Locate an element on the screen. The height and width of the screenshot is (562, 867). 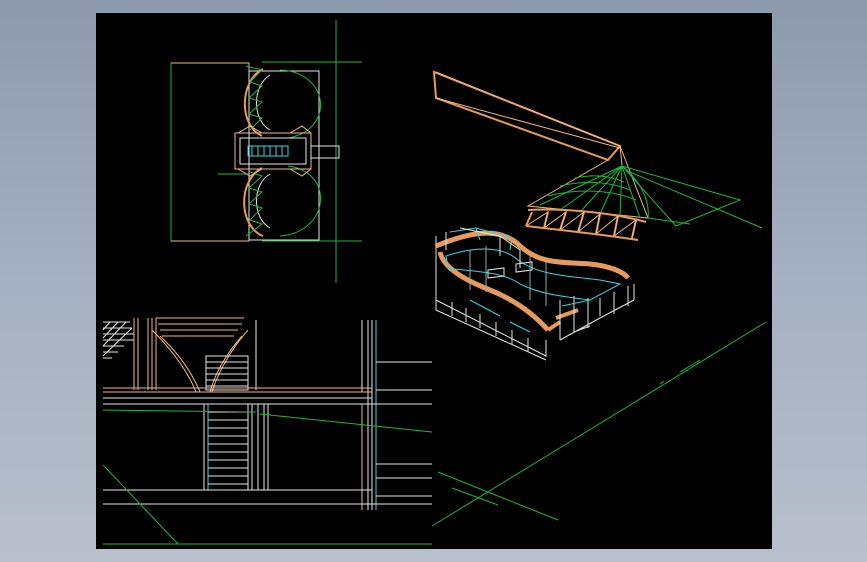
plan-outline is located at coordinates (210, 152).